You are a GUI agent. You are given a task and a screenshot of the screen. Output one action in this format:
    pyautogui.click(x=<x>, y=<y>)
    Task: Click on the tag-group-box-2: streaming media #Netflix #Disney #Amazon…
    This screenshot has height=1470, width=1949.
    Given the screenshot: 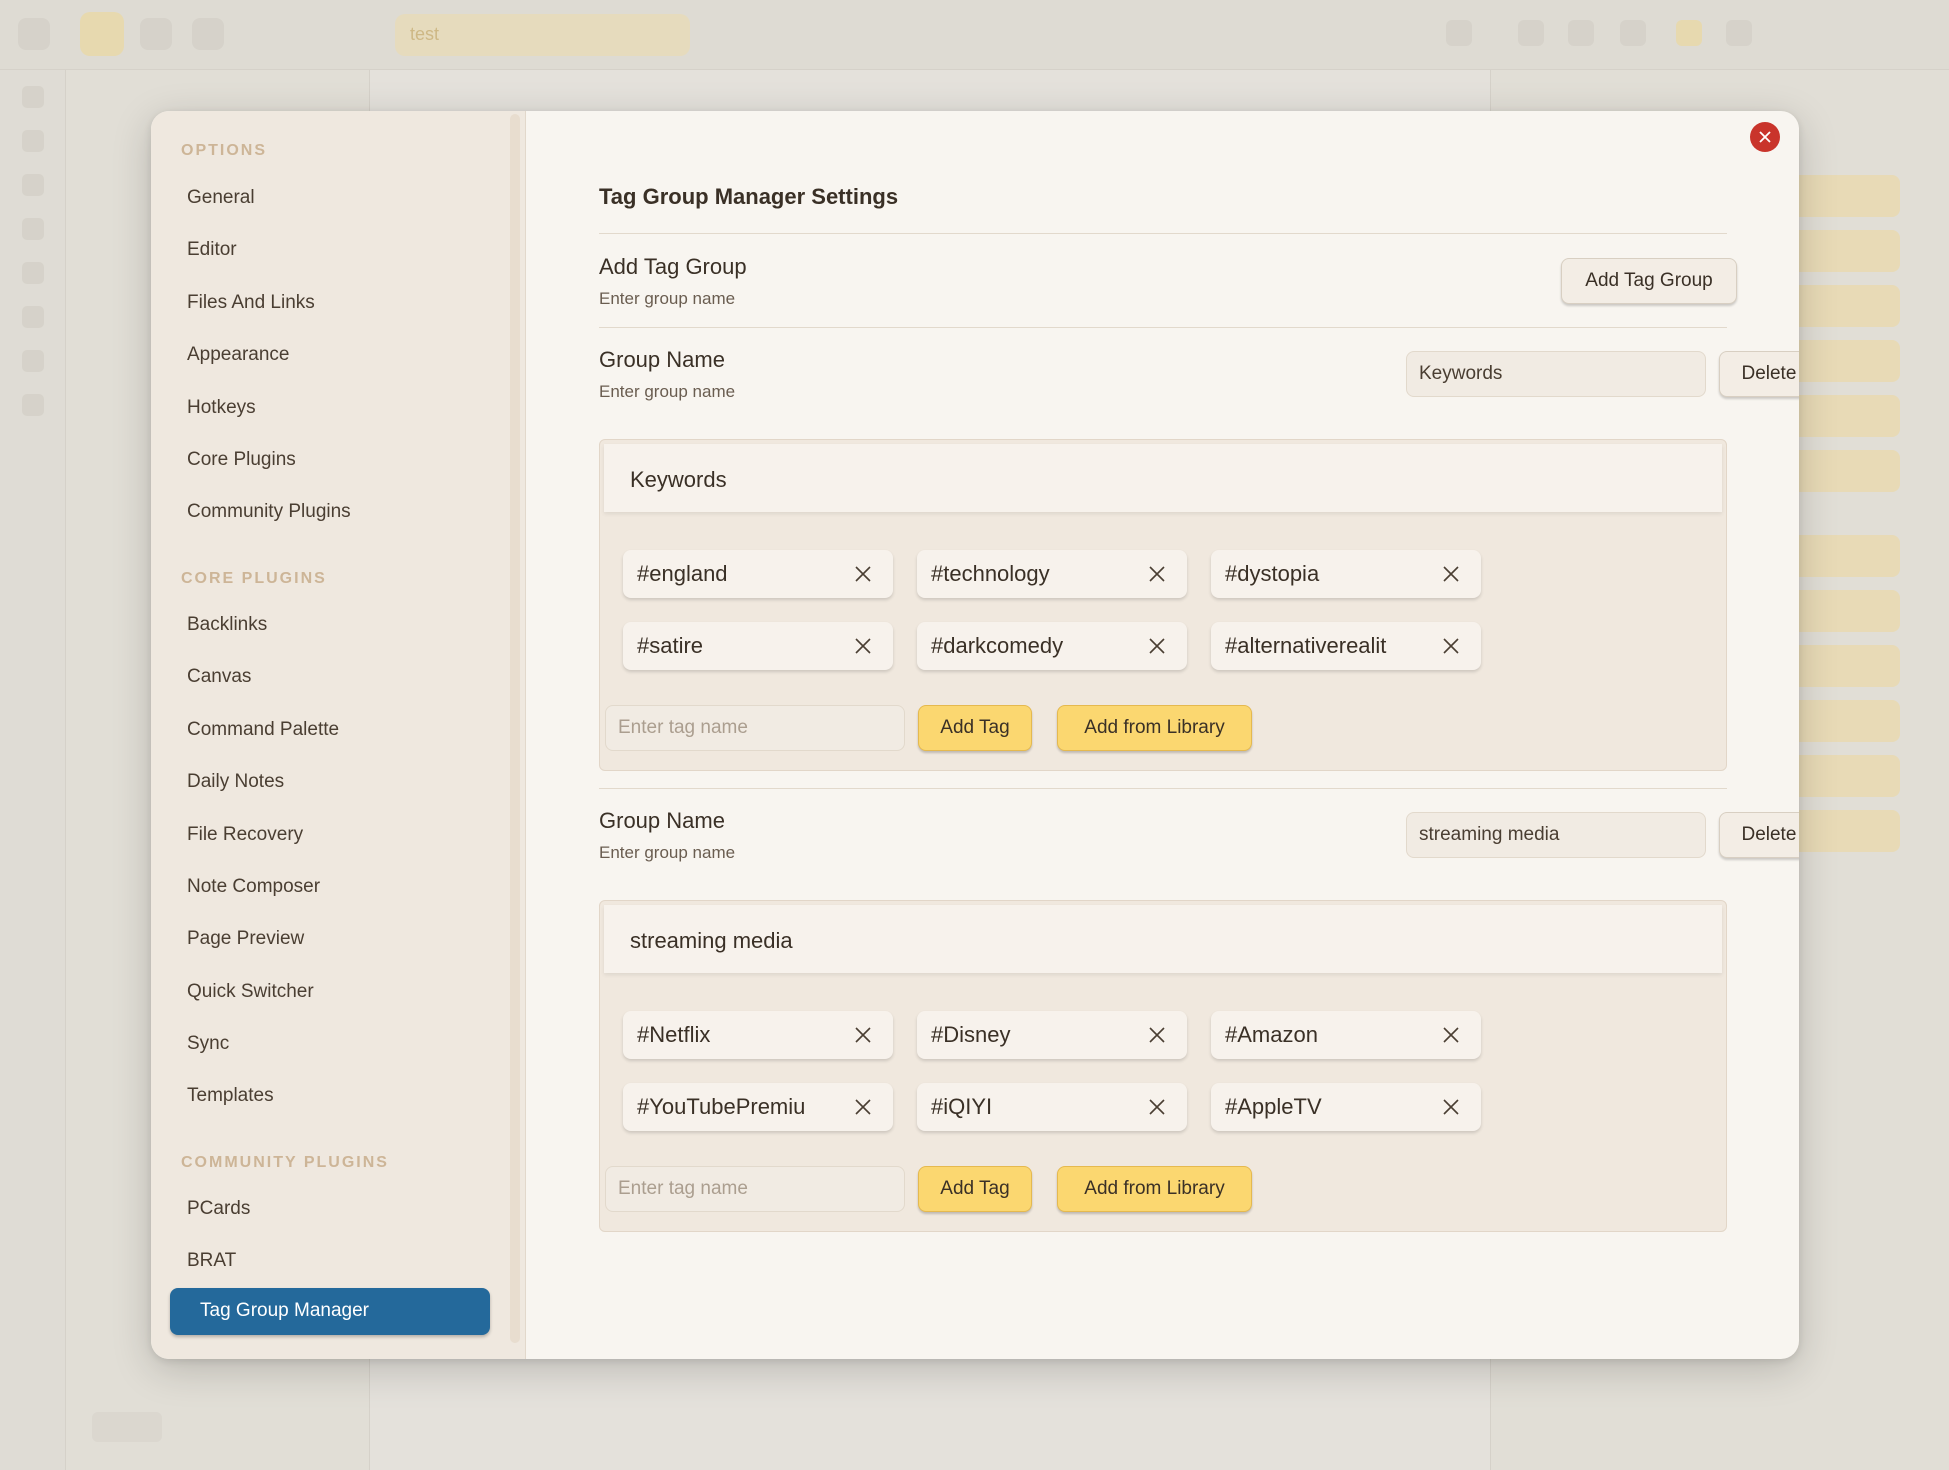 What is the action you would take?
    pyautogui.click(x=1163, y=1066)
    